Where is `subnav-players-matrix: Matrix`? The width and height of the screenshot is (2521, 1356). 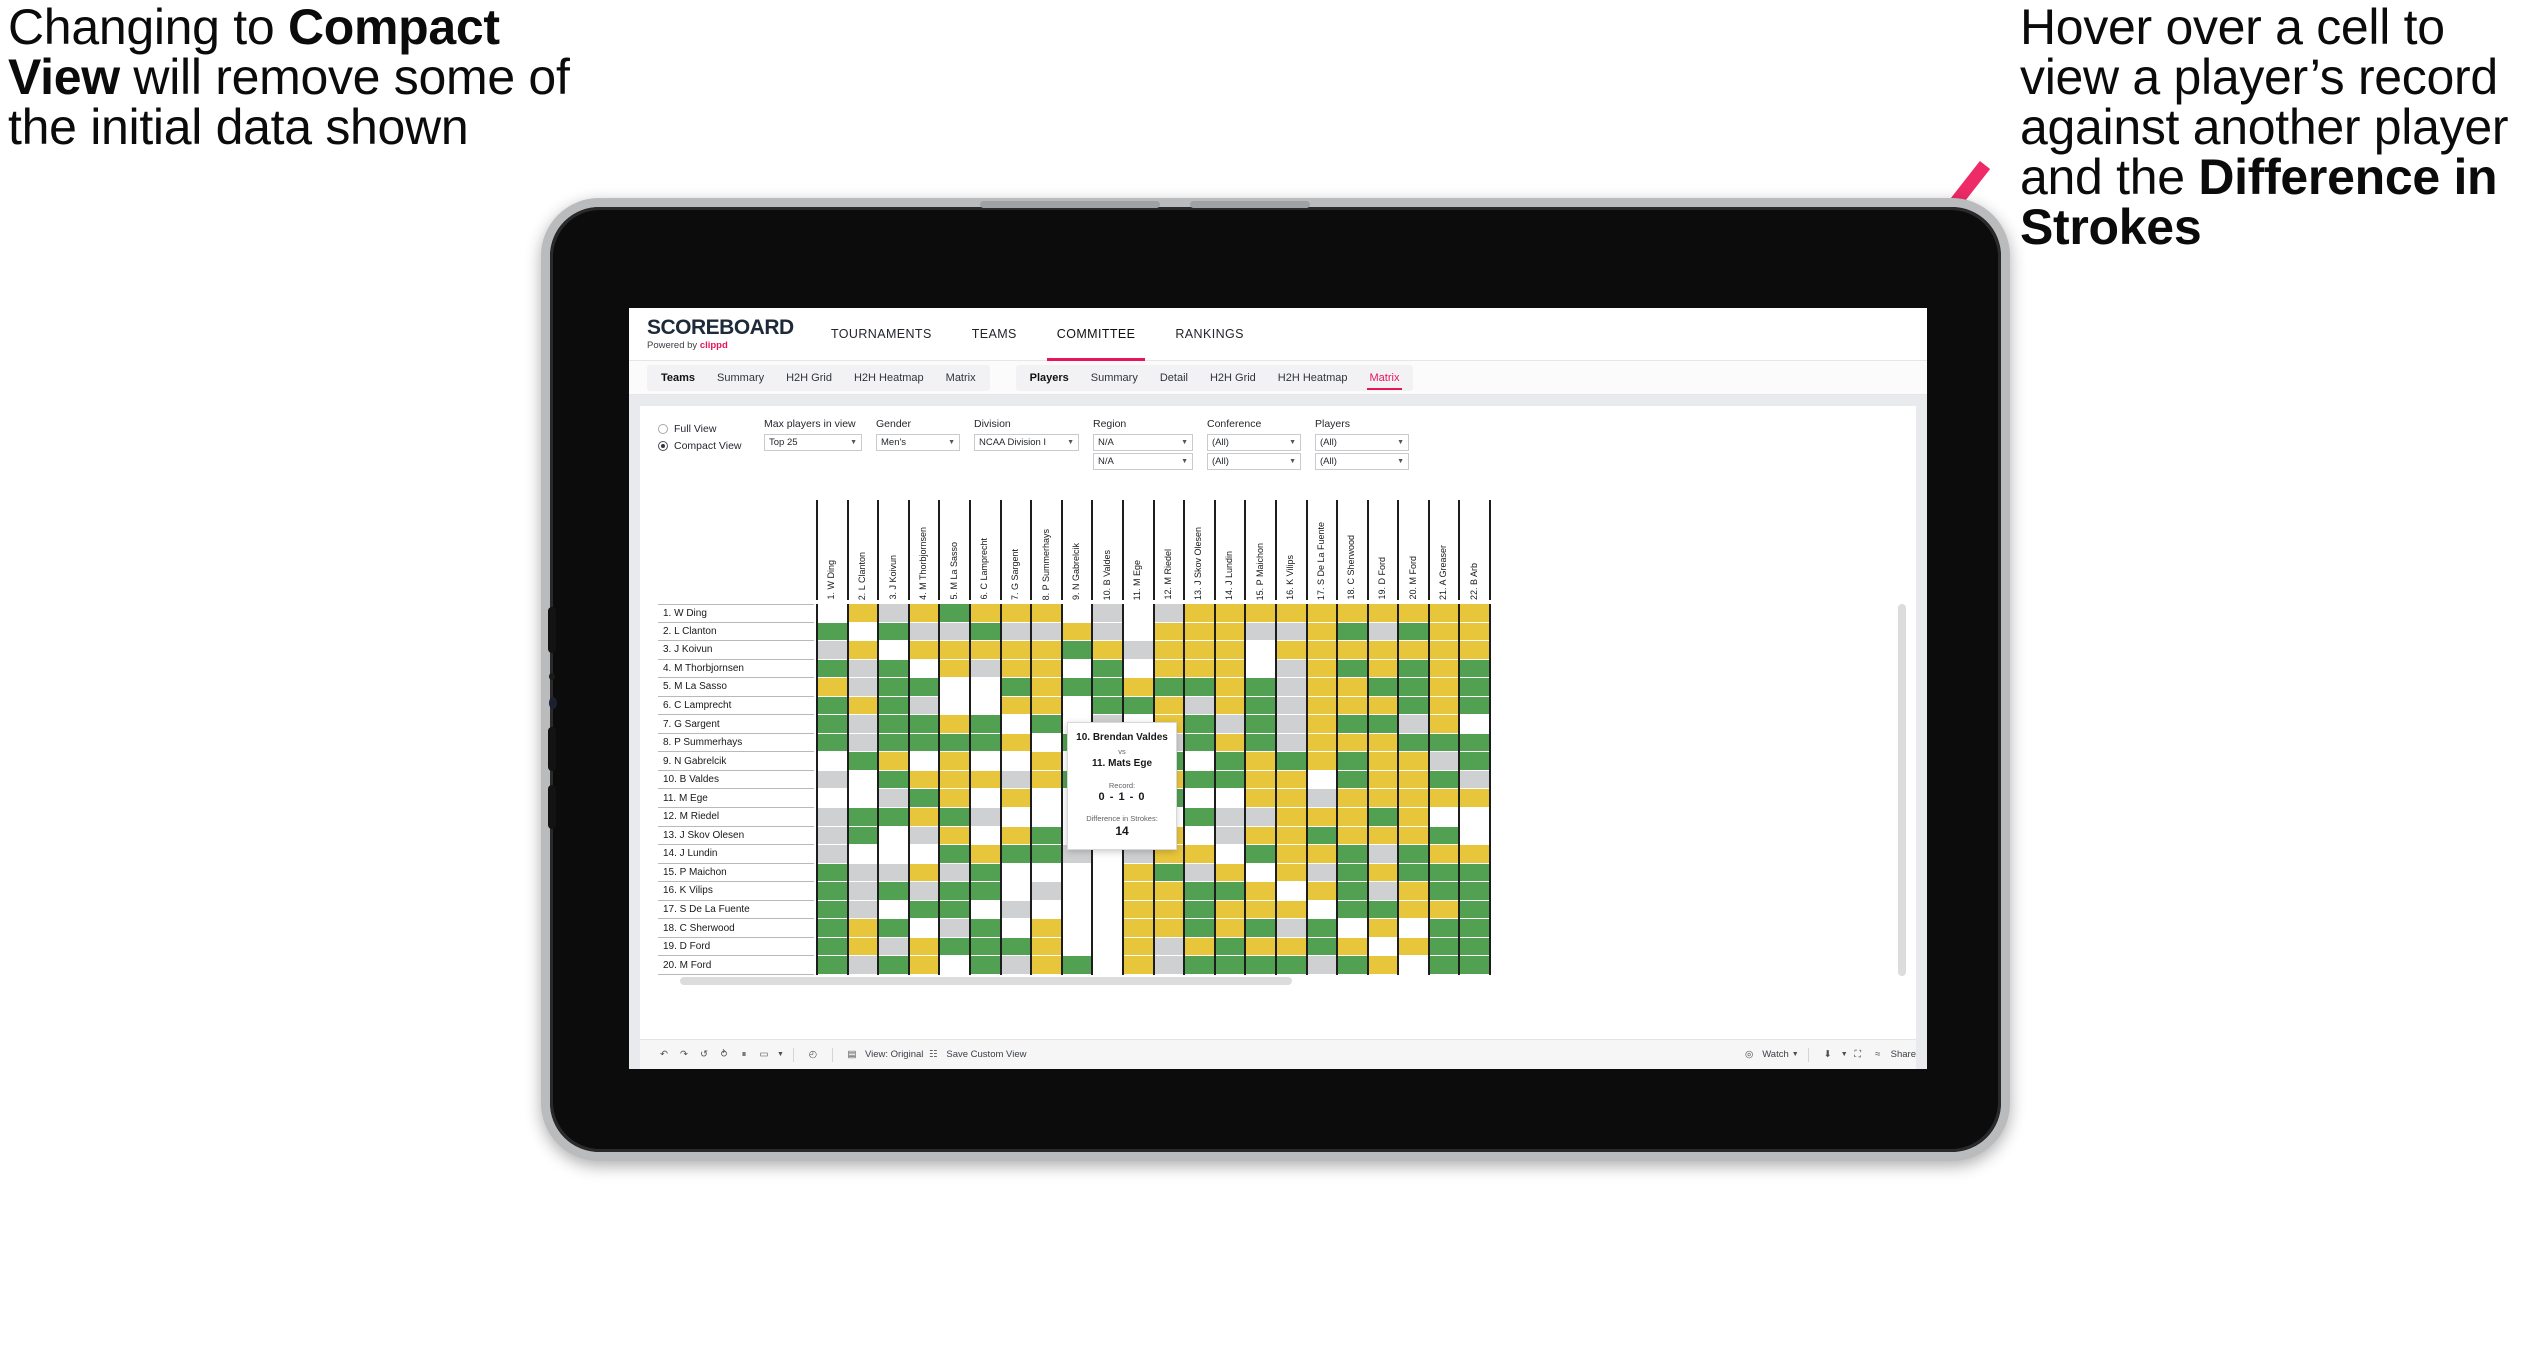
subnav-players-matrix: Matrix is located at coordinates (1385, 378).